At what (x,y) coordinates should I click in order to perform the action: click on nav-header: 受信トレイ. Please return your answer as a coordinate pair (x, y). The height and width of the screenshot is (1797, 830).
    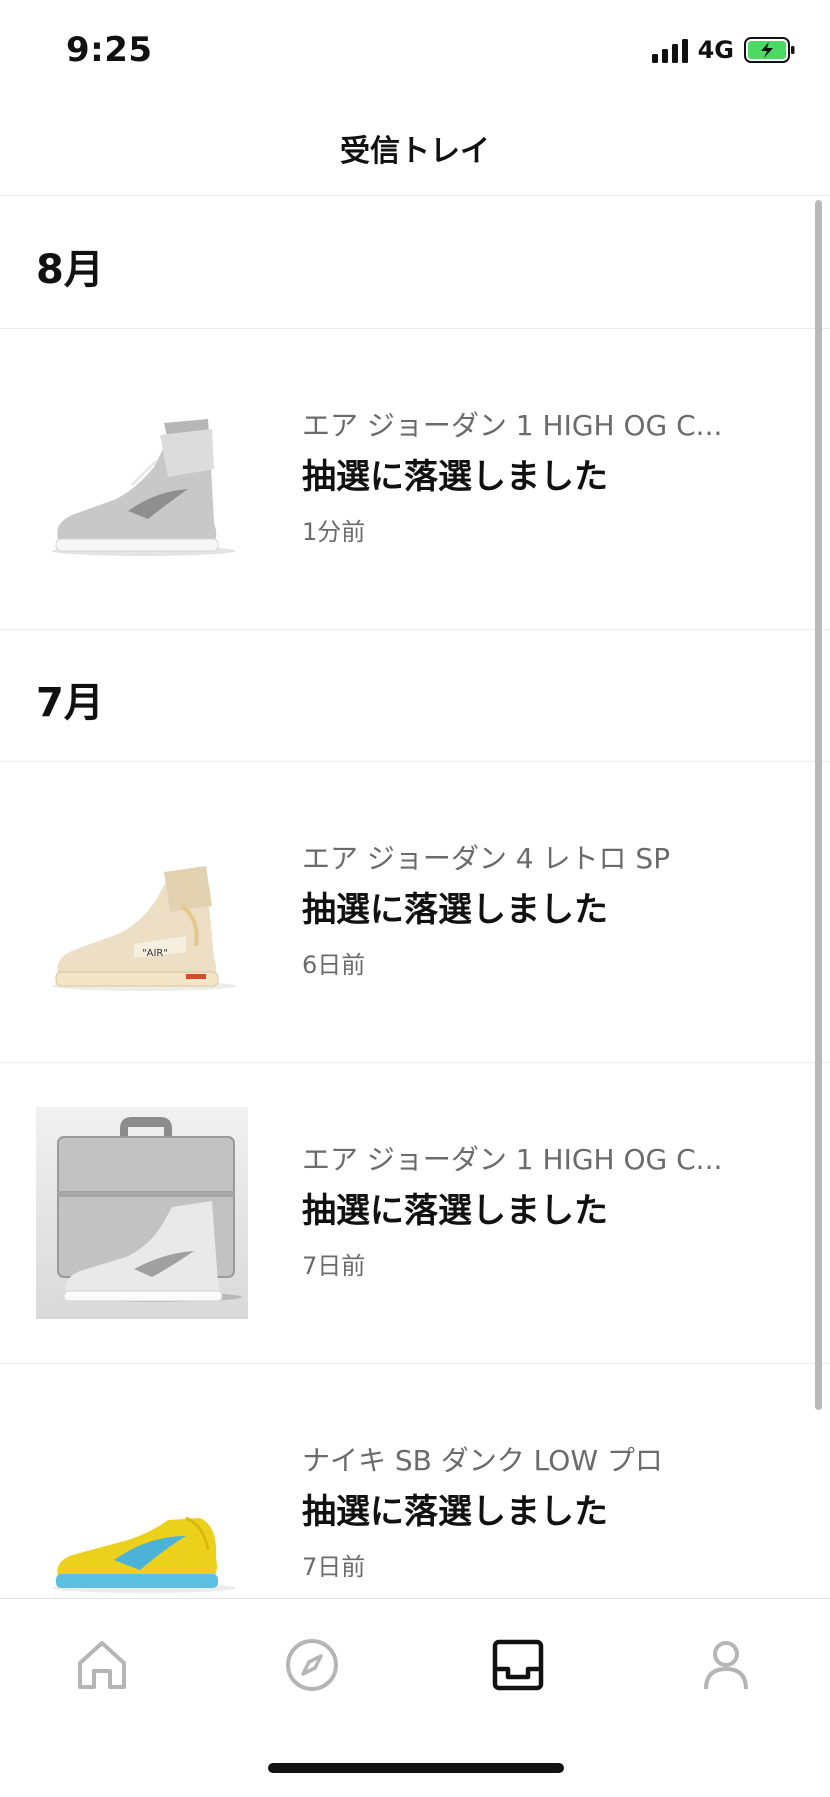
    Looking at the image, I should click on (415, 148).